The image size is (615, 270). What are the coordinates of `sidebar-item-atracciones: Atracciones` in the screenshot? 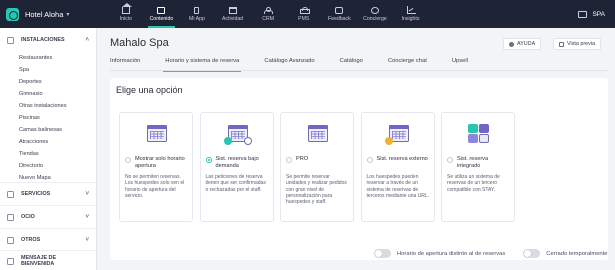 It's located at (48, 142).